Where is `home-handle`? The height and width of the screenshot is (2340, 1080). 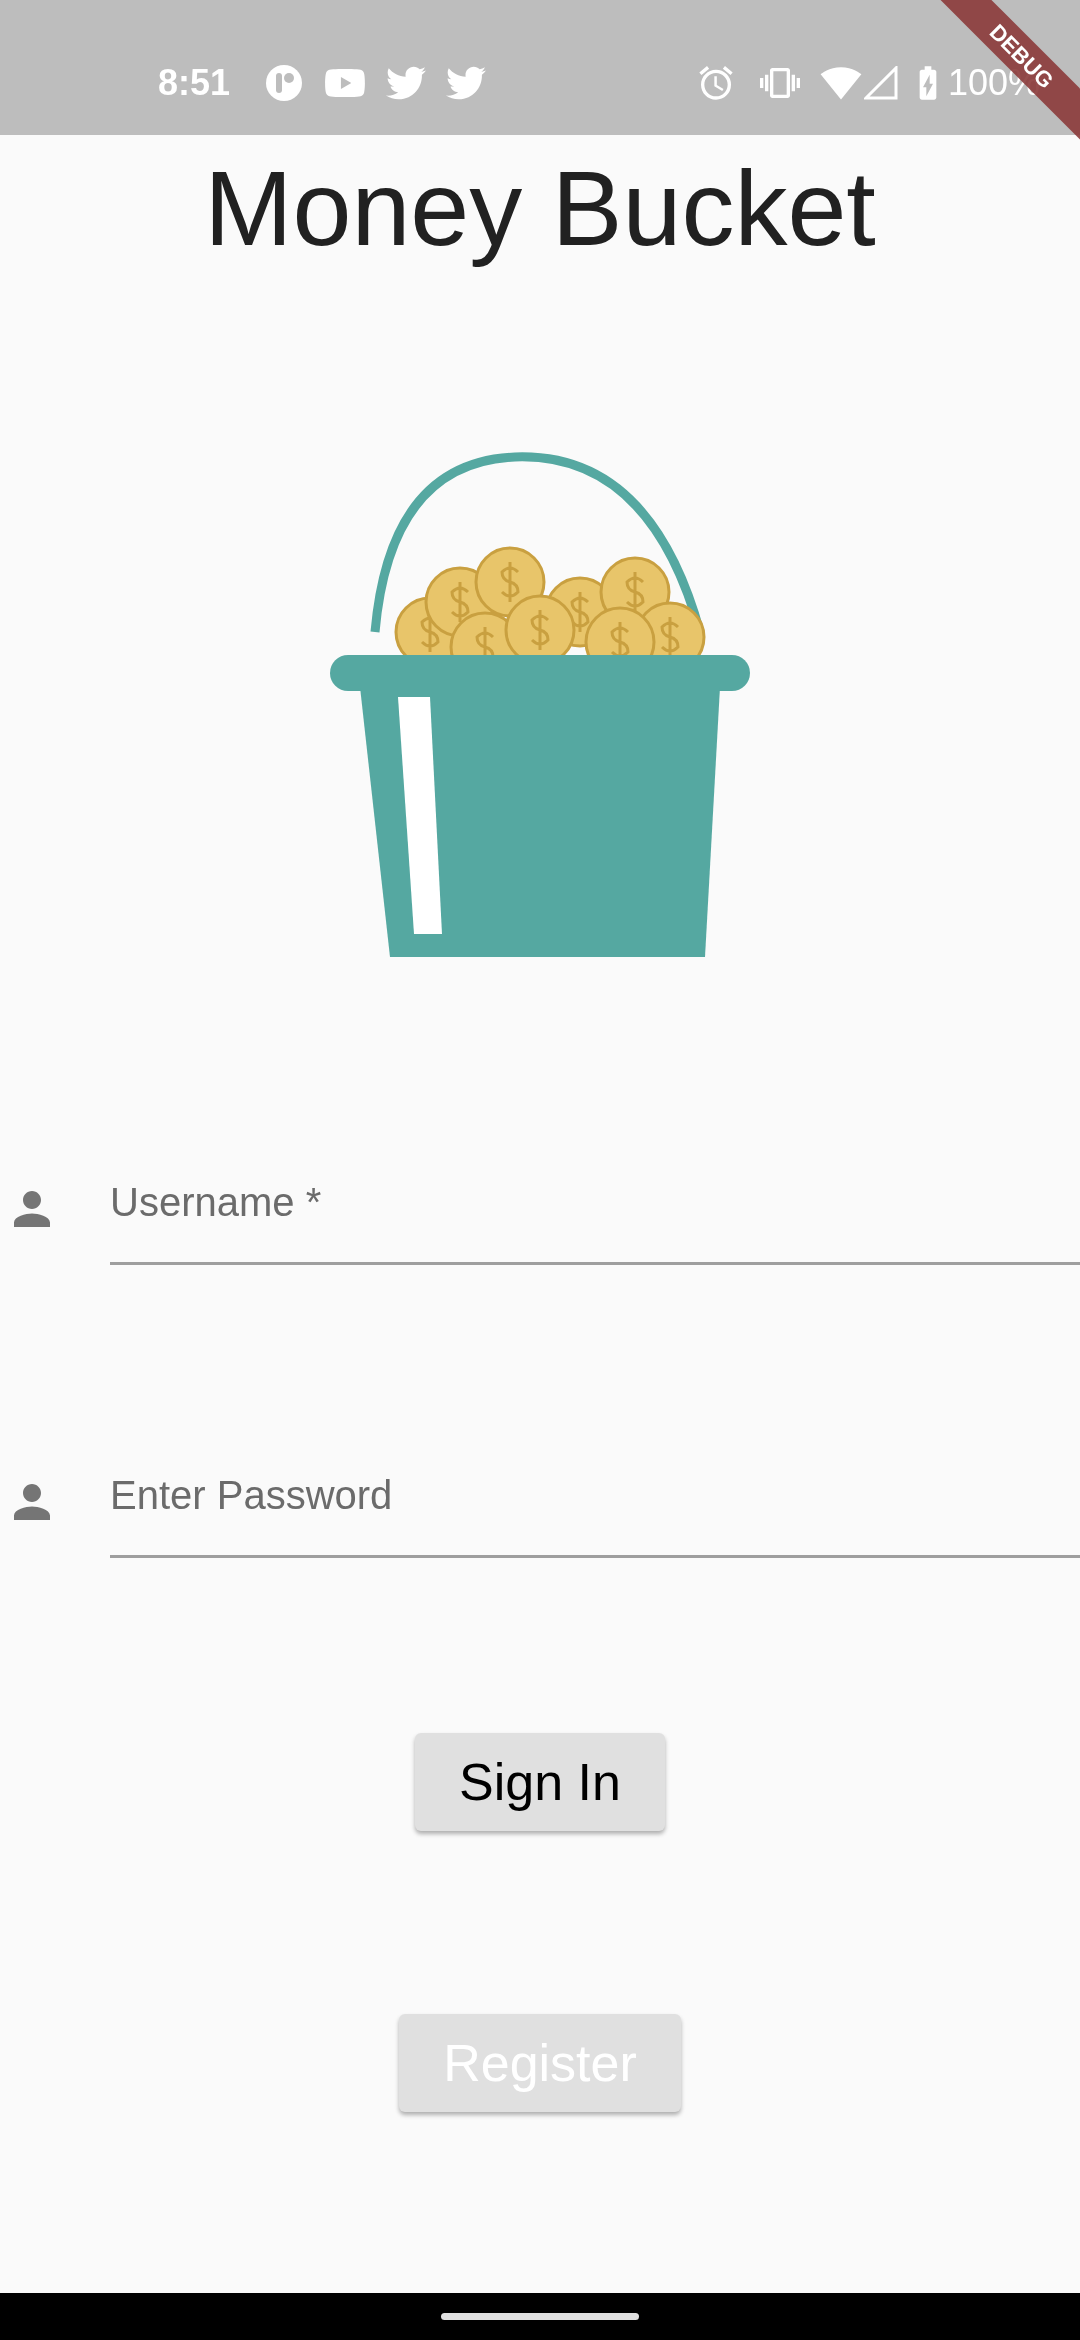
home-handle is located at coordinates (540, 2316).